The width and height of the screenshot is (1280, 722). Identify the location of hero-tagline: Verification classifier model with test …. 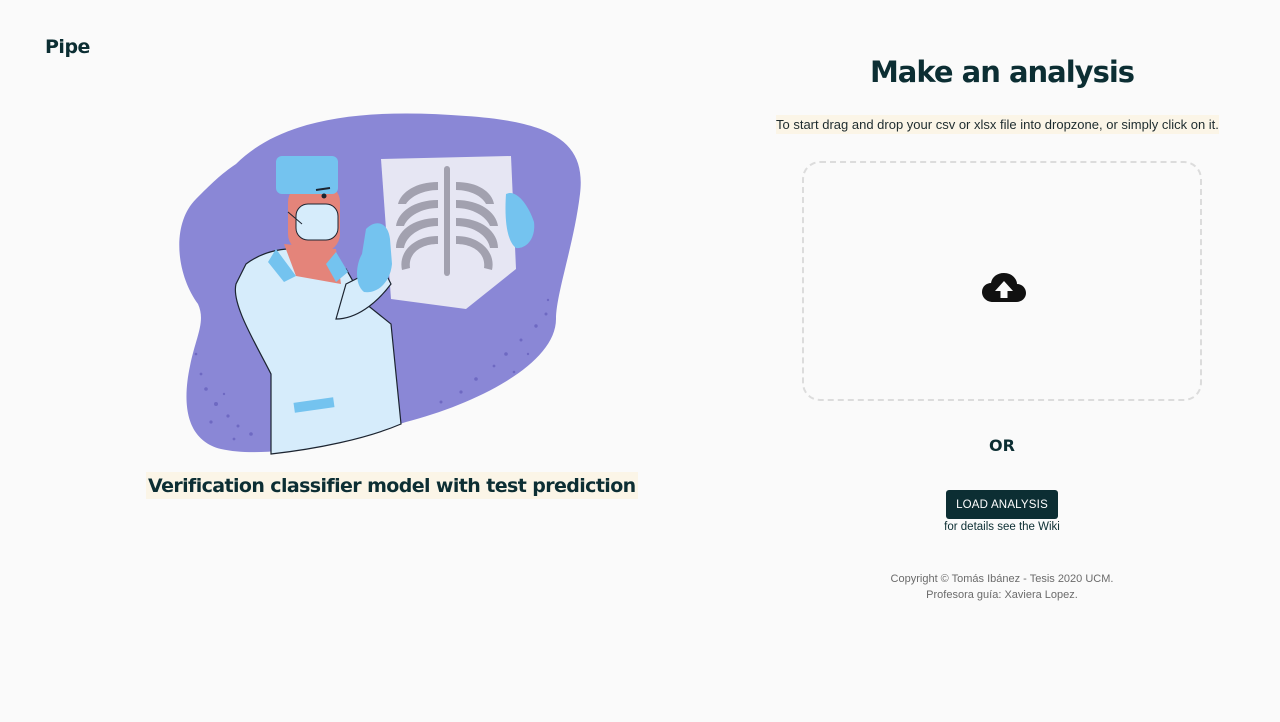
(392, 485).